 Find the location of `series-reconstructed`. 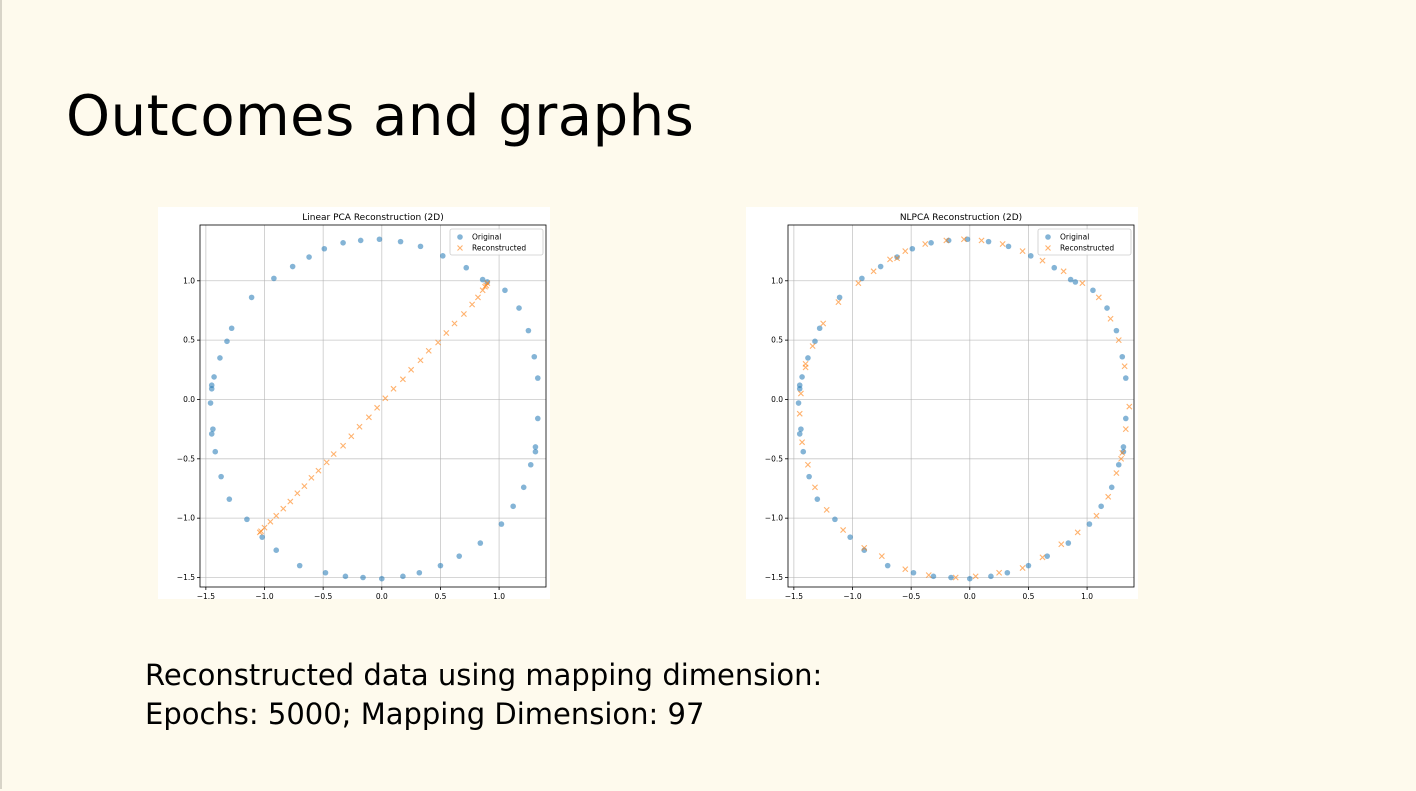

series-reconstructed is located at coordinates (373, 408).